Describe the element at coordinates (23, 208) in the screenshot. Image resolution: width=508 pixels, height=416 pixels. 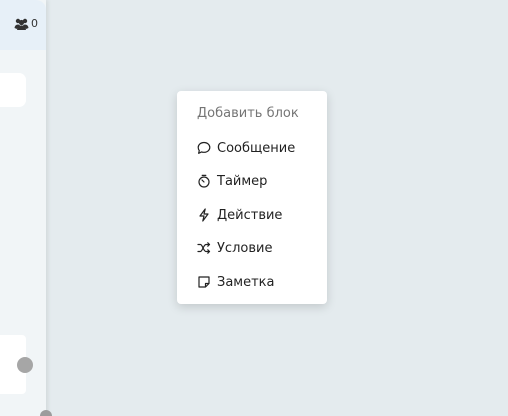
I see `side-panel: 0` at that location.